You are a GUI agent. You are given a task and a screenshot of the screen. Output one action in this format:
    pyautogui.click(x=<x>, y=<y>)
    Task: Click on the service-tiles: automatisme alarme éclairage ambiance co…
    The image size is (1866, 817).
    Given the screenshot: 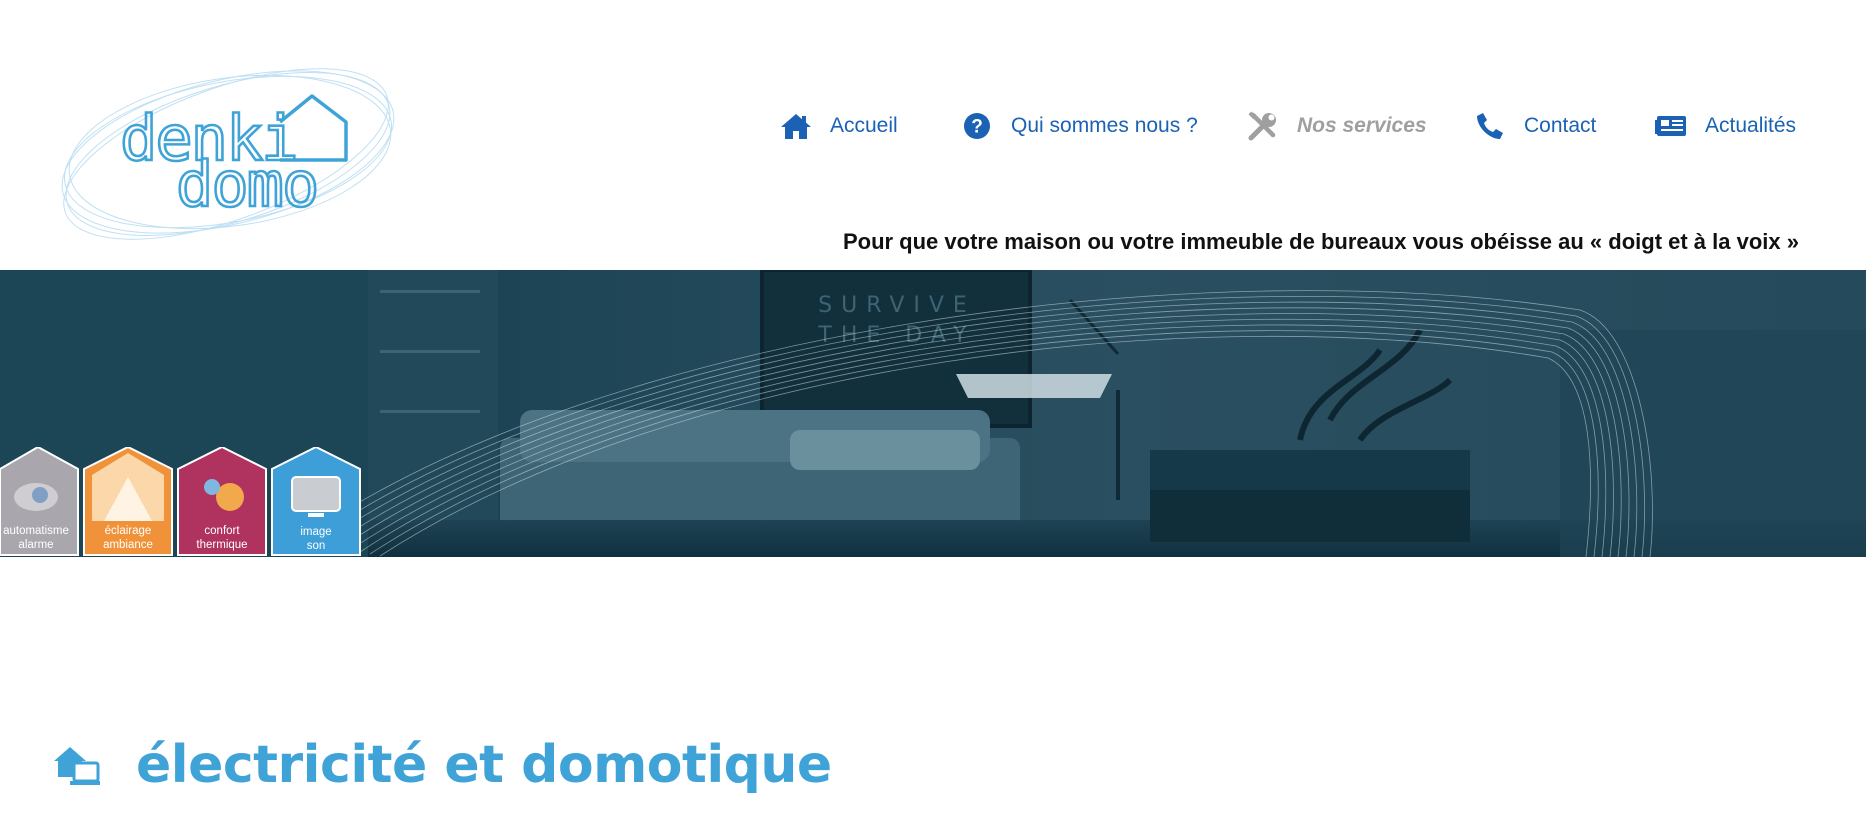 What is the action you would take?
    pyautogui.click(x=180, y=501)
    